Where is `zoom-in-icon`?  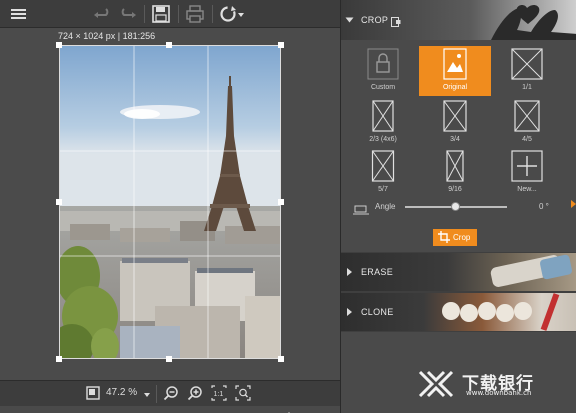
zoom-in-icon is located at coordinates (195, 393).